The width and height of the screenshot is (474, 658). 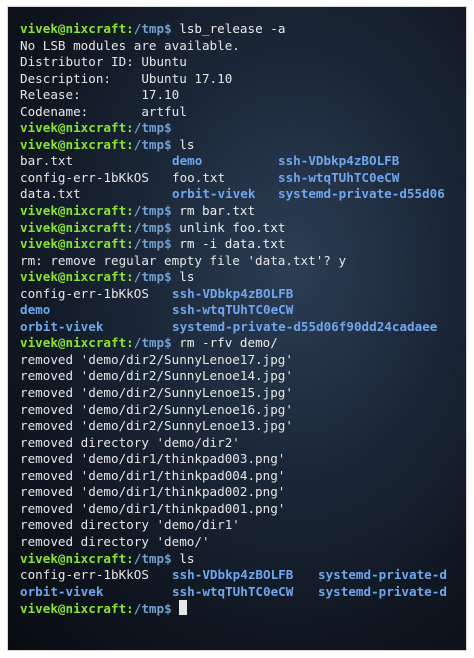 I want to click on ls-row: config-err-1bKkOS foo.txt ssh-wtqTUhTC0eCW, so click(x=243, y=178).